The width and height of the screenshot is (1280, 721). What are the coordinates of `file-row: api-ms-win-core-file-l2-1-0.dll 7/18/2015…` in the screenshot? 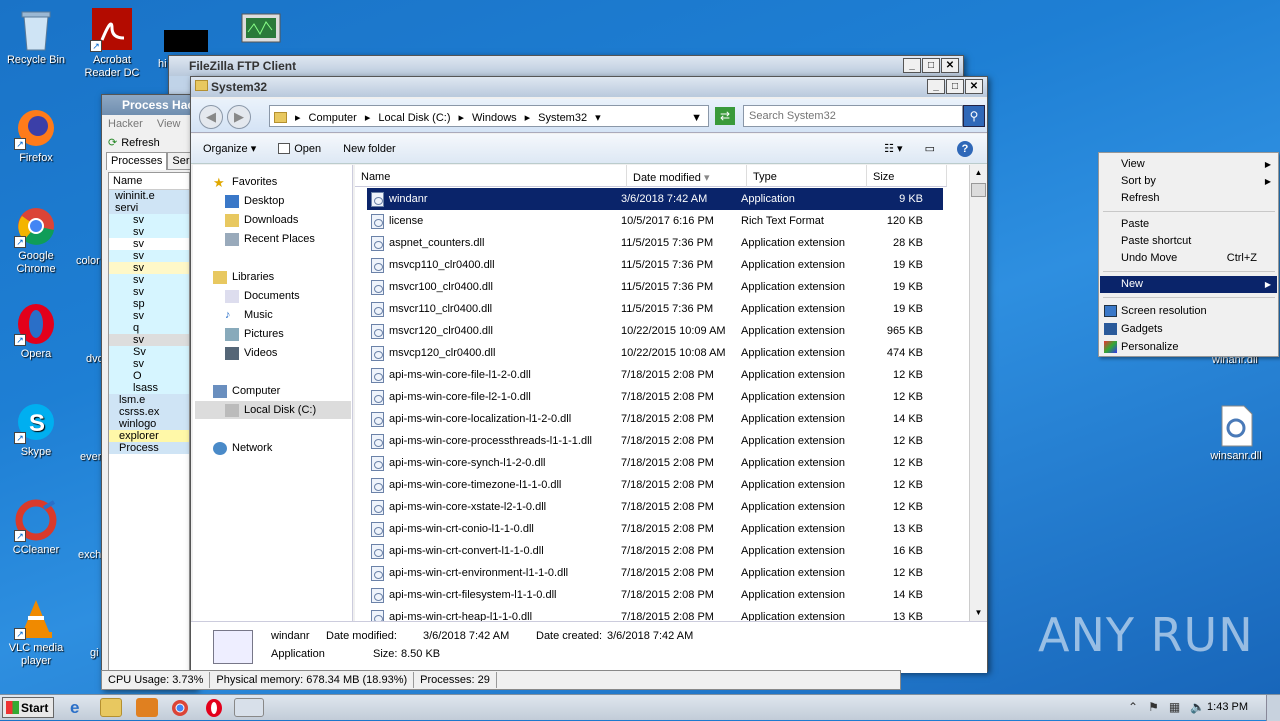 It's located at (655, 397).